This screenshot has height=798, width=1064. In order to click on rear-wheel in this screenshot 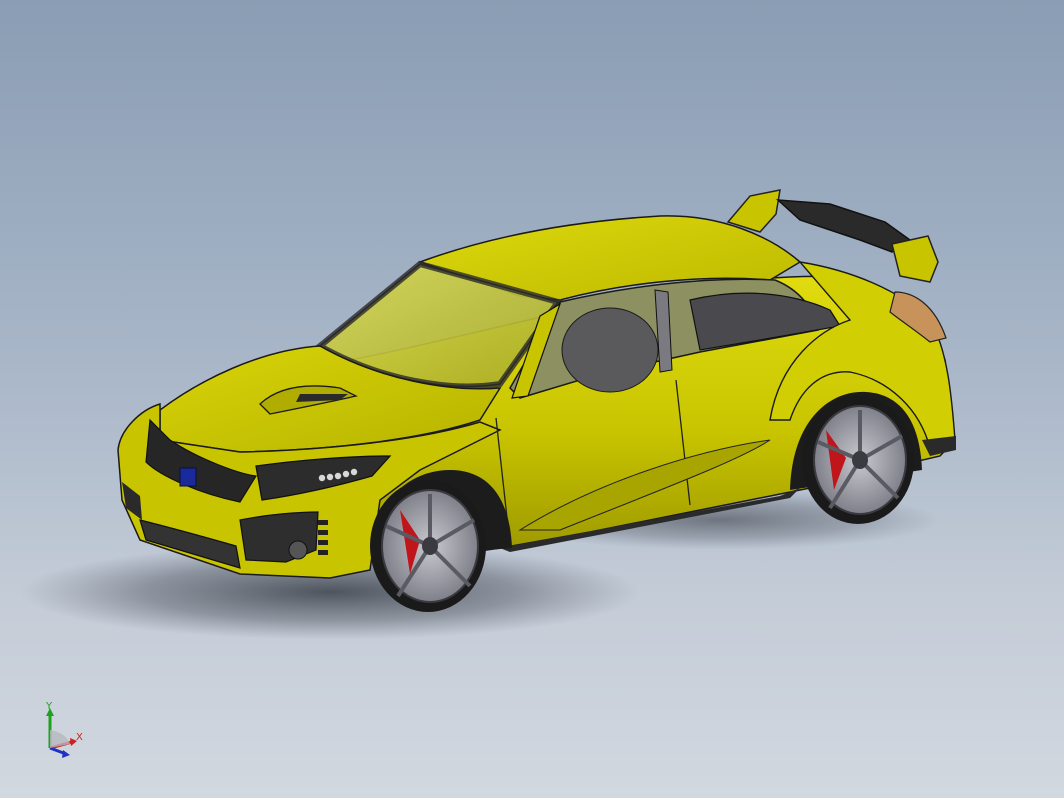, I will do `click(858, 460)`.